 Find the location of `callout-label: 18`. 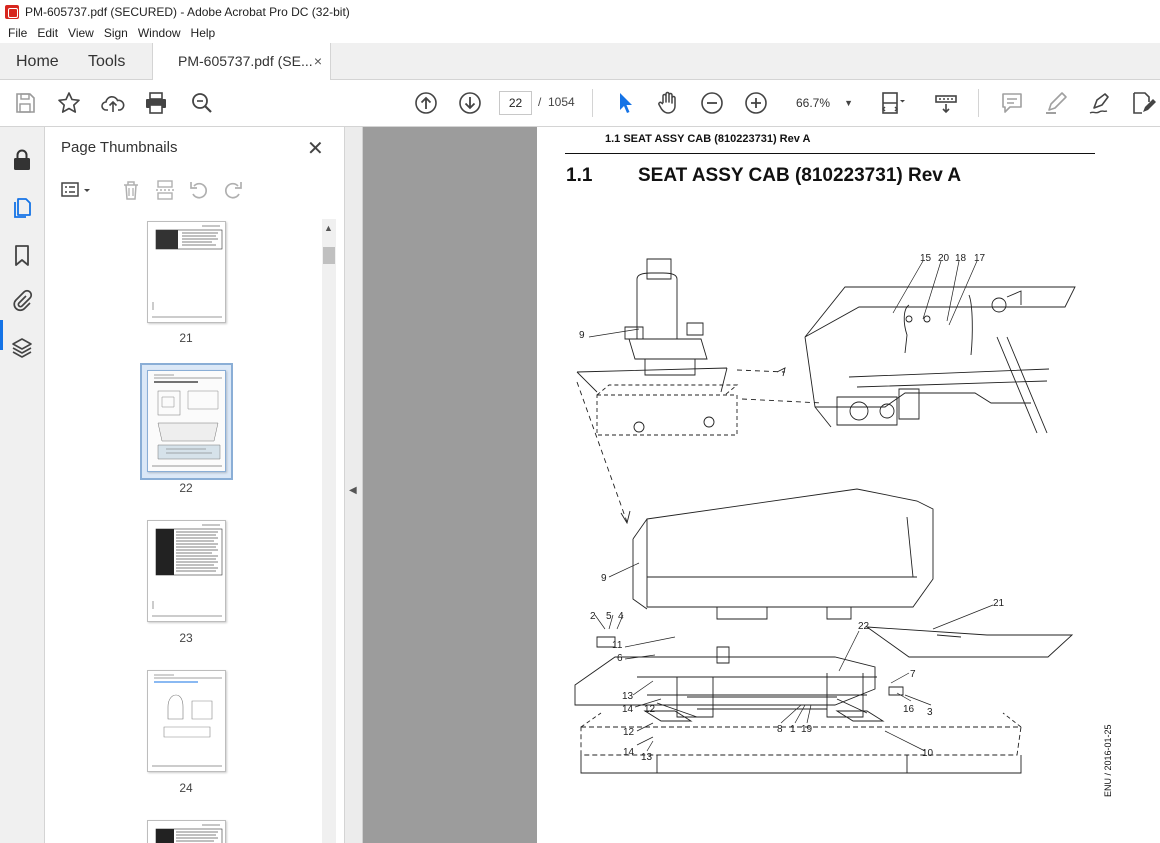

callout-label: 18 is located at coordinates (961, 258).